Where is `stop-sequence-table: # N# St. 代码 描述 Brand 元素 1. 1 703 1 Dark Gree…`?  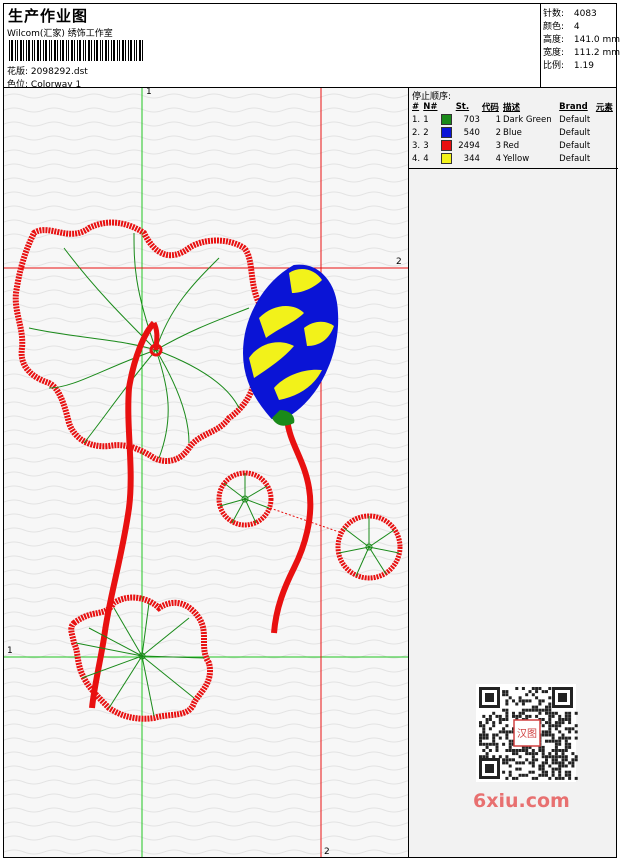 stop-sequence-table: # N# St. 代码 描述 Brand 元素 1. 1 703 1 Dark Gree… is located at coordinates (513, 133).